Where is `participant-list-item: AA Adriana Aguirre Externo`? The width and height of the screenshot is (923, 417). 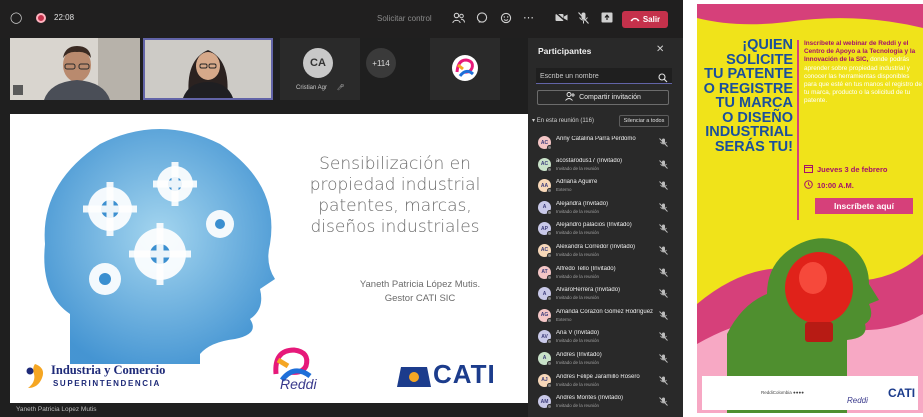 participant-list-item: AA Adriana Aguirre Externo is located at coordinates (605, 187).